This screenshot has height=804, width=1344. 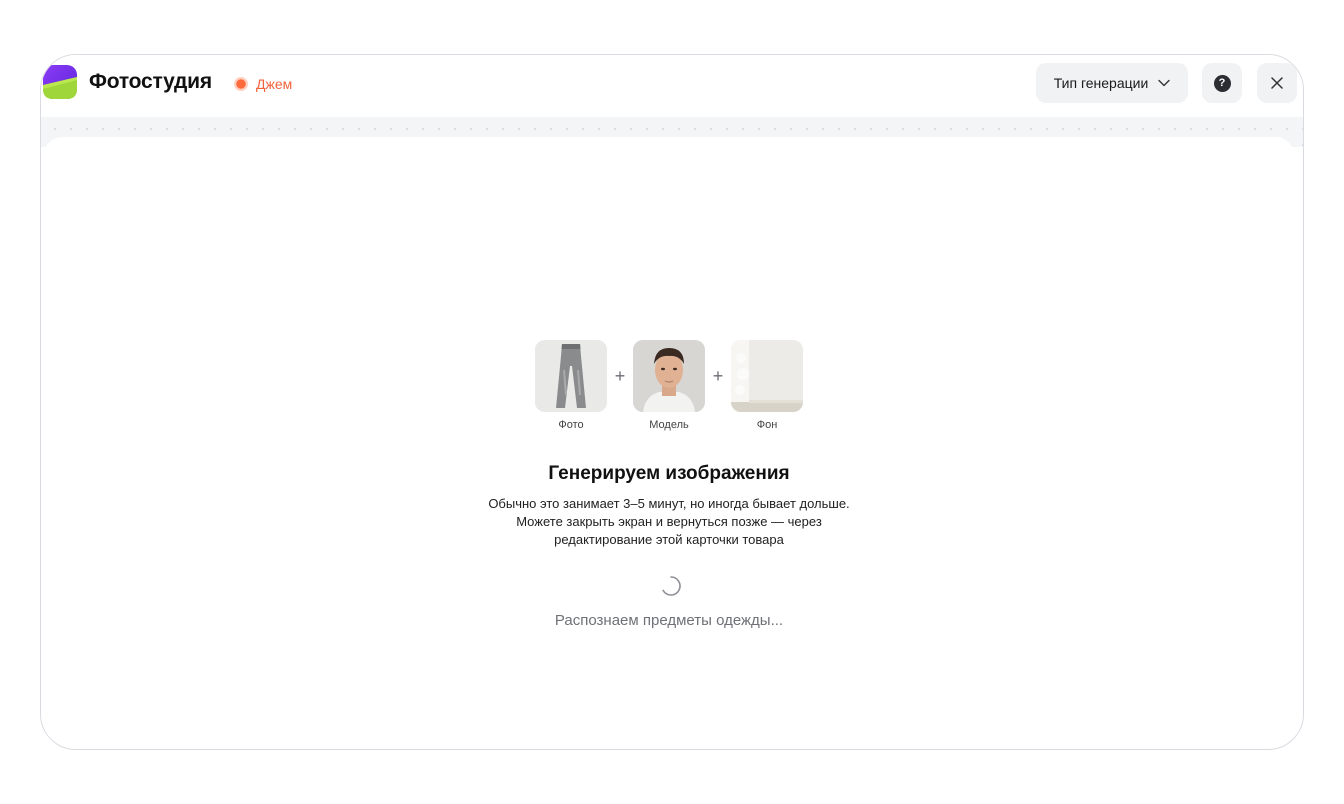 What do you see at coordinates (669, 425) in the screenshot?
I see `tile-caption: Модель` at bounding box center [669, 425].